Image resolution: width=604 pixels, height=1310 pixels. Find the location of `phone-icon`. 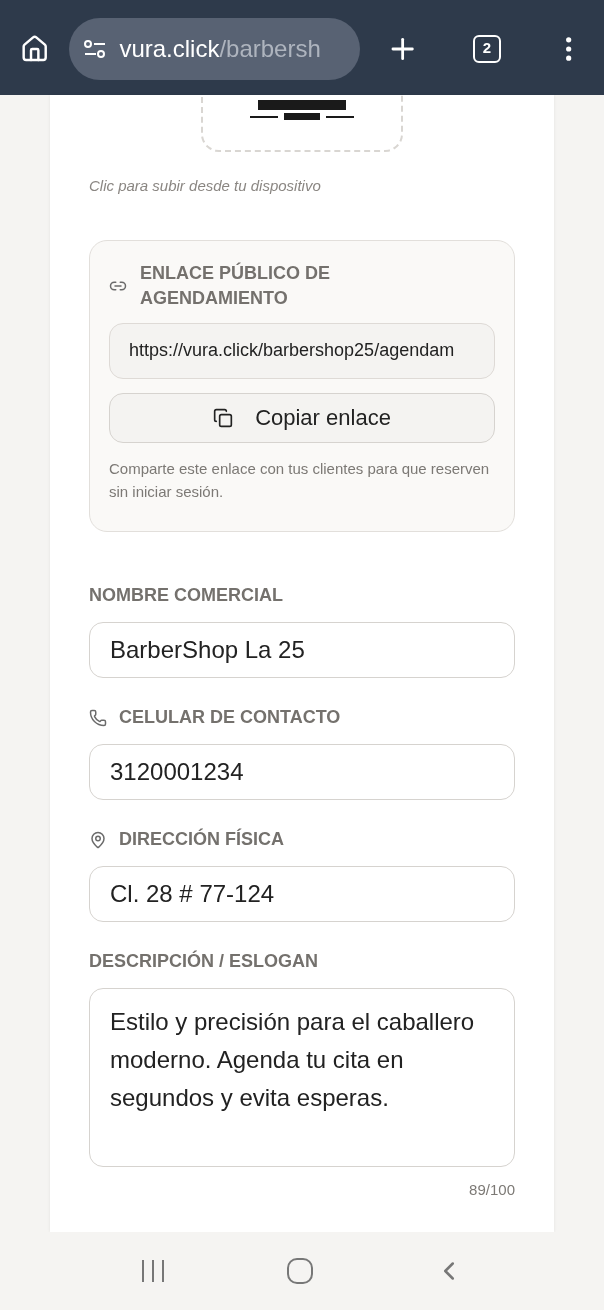

phone-icon is located at coordinates (98, 717).